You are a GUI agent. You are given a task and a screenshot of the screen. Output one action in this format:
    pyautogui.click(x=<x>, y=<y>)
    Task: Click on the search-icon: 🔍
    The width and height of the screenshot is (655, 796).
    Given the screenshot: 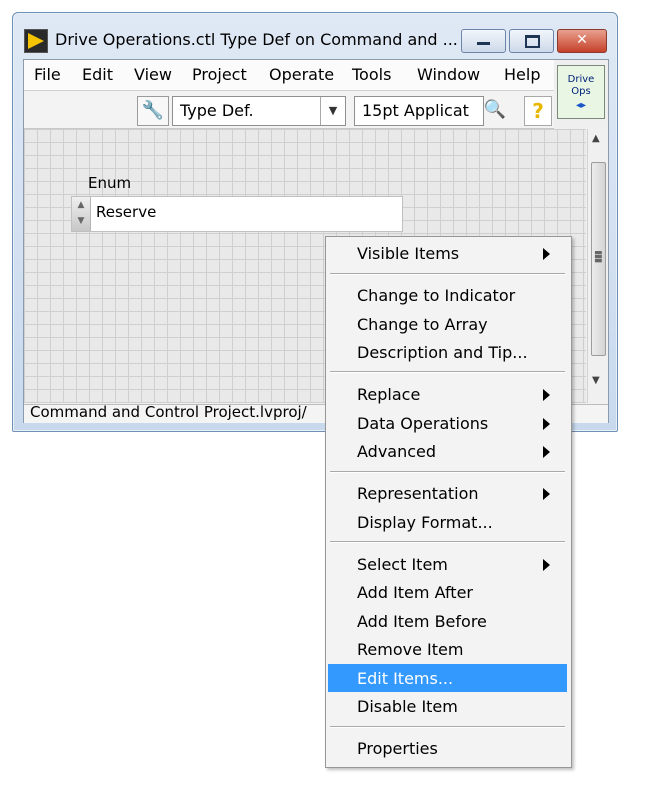 What is the action you would take?
    pyautogui.click(x=495, y=110)
    